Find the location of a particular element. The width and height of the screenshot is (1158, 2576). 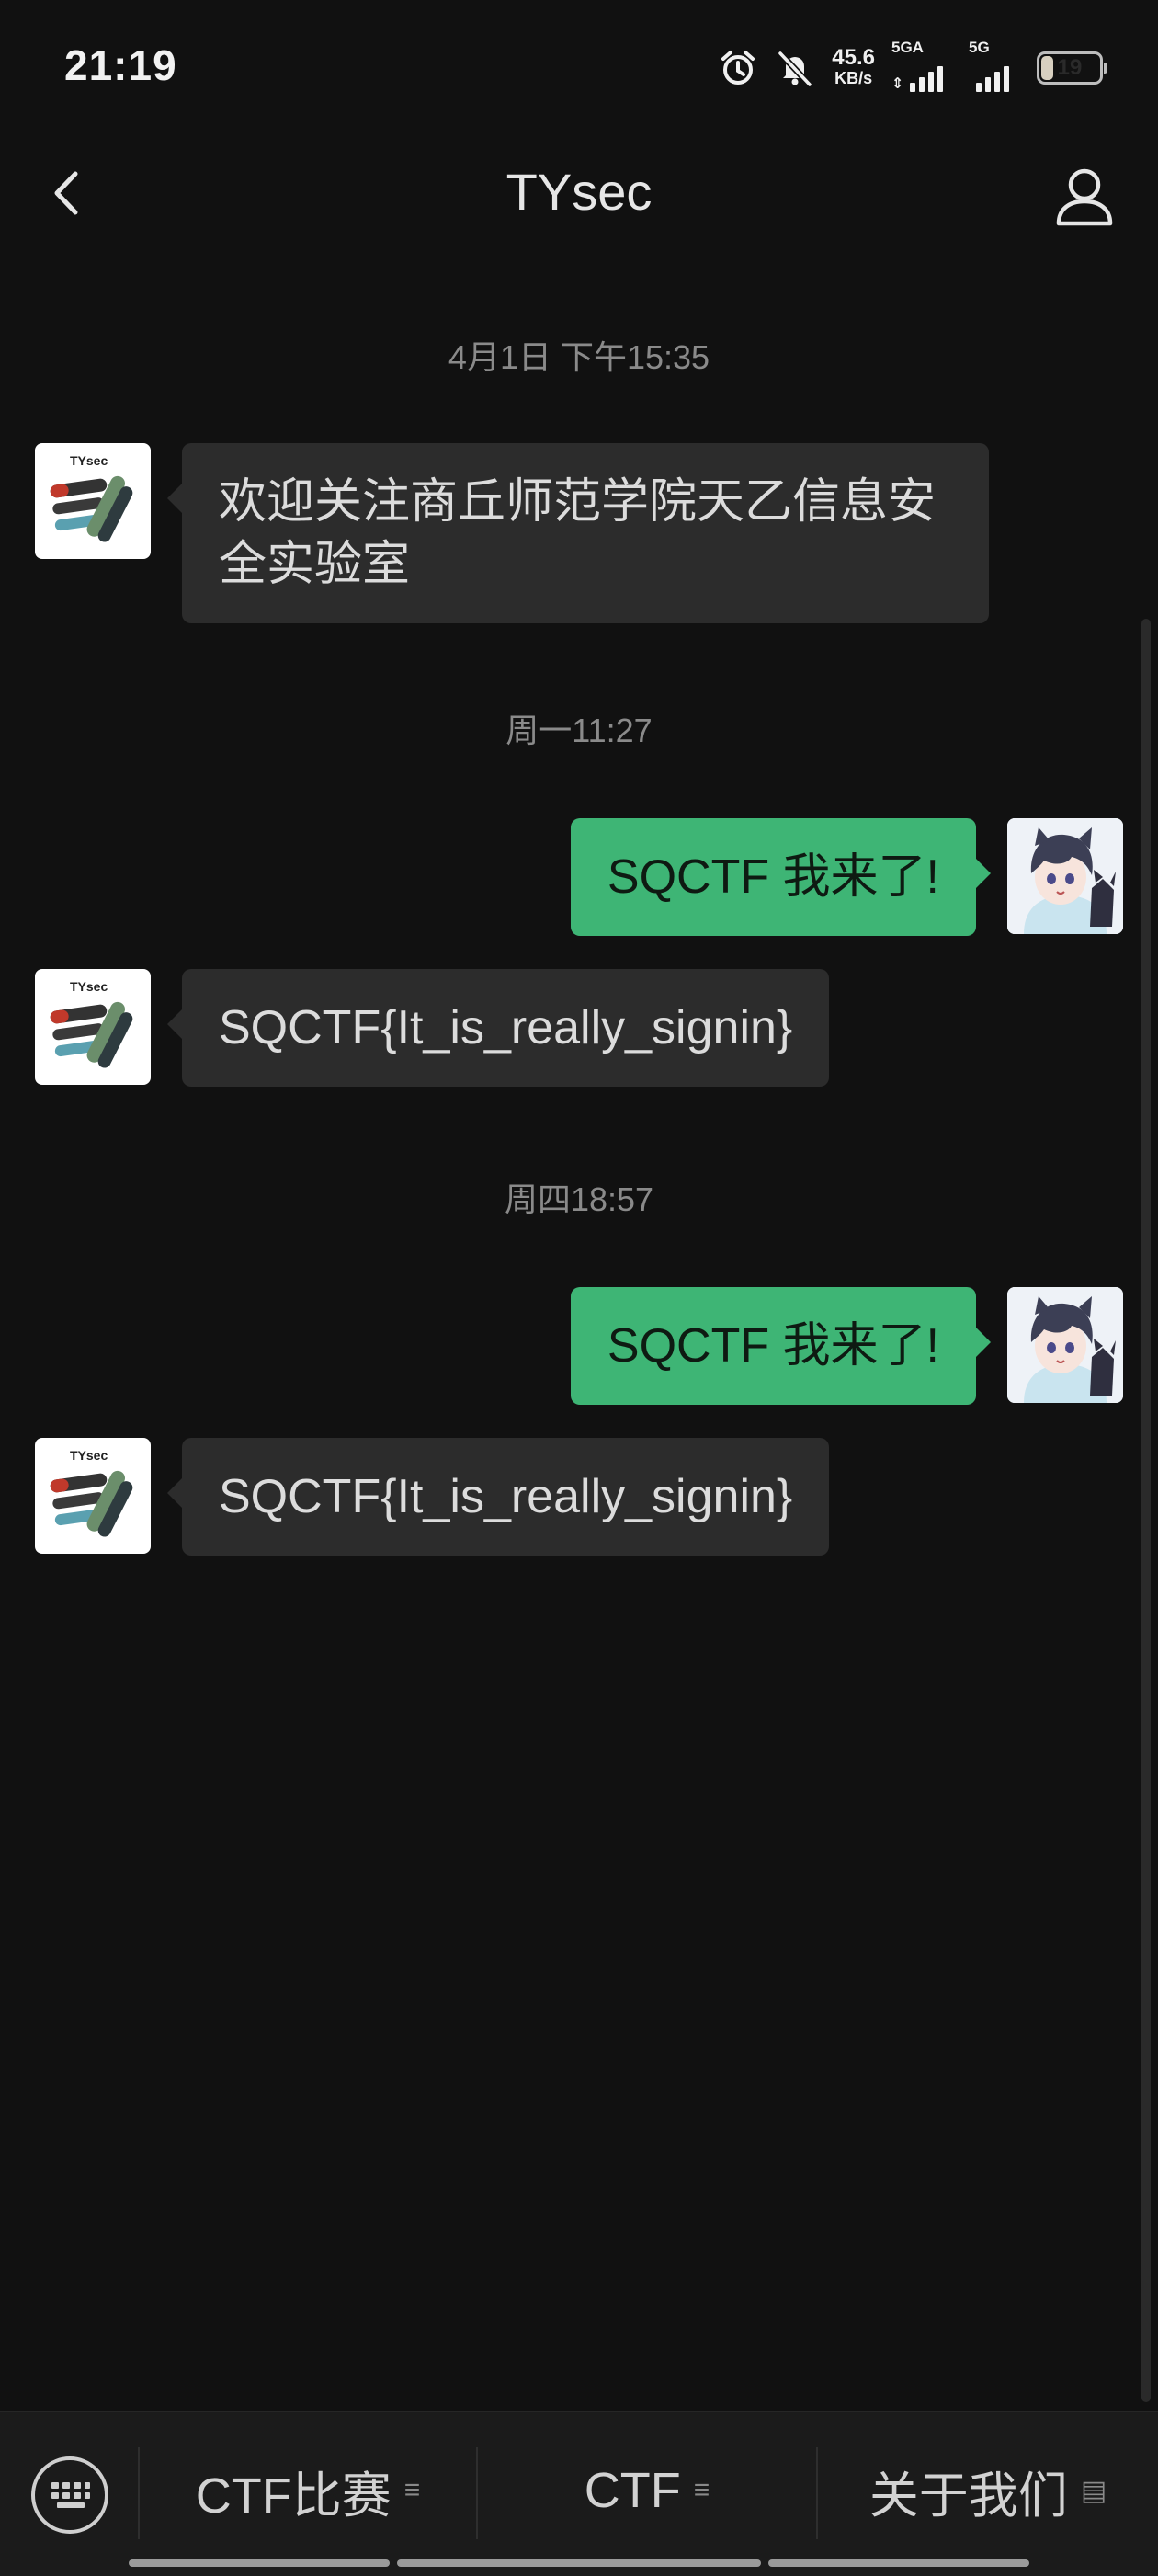

timestamp: 周一11:27 is located at coordinates (579, 730).